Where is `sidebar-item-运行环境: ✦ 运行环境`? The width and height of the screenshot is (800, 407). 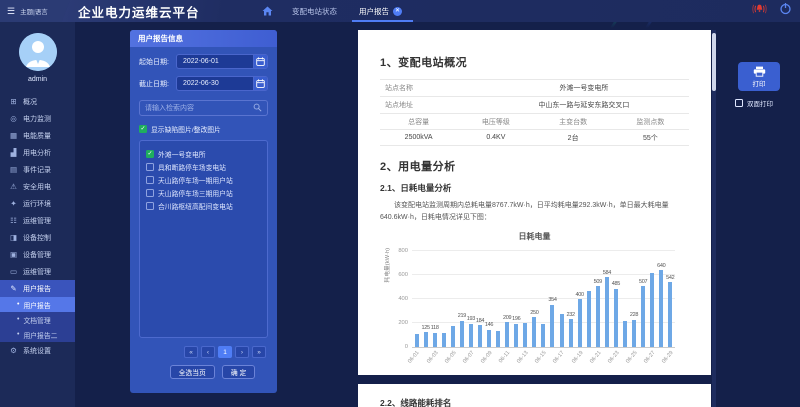
sidebar-item-运行环境: ✦ 运行环境 is located at coordinates (37, 203).